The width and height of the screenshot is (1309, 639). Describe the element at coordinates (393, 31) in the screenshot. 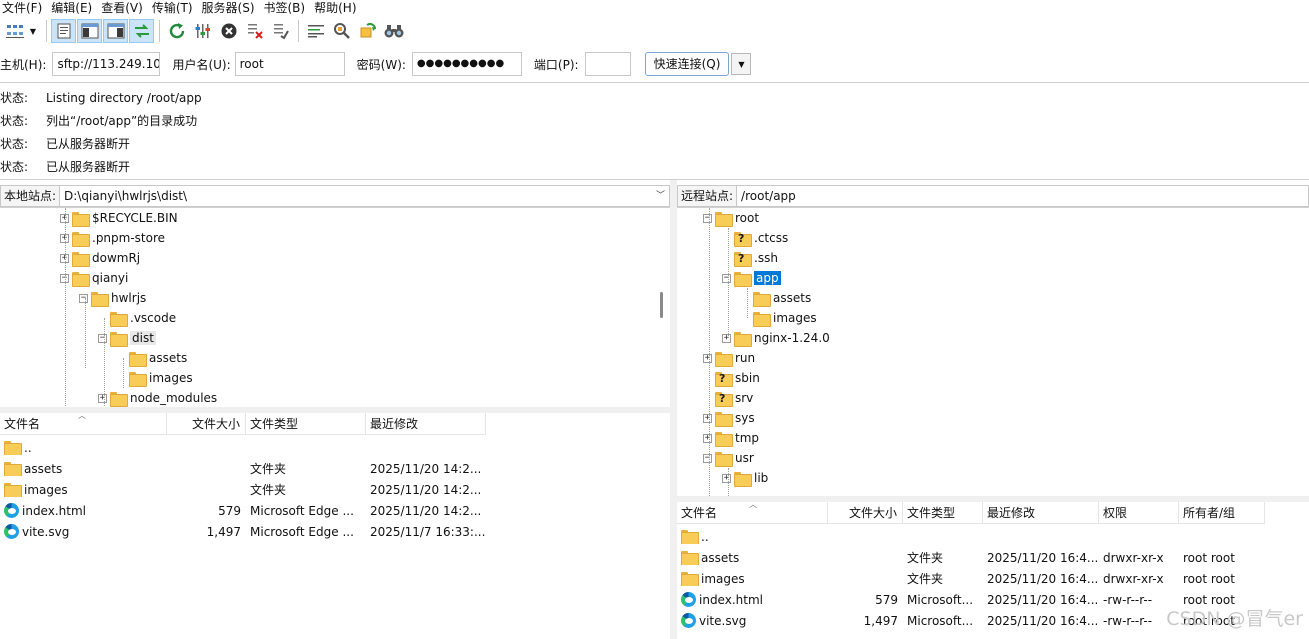

I see `search-icon` at that location.